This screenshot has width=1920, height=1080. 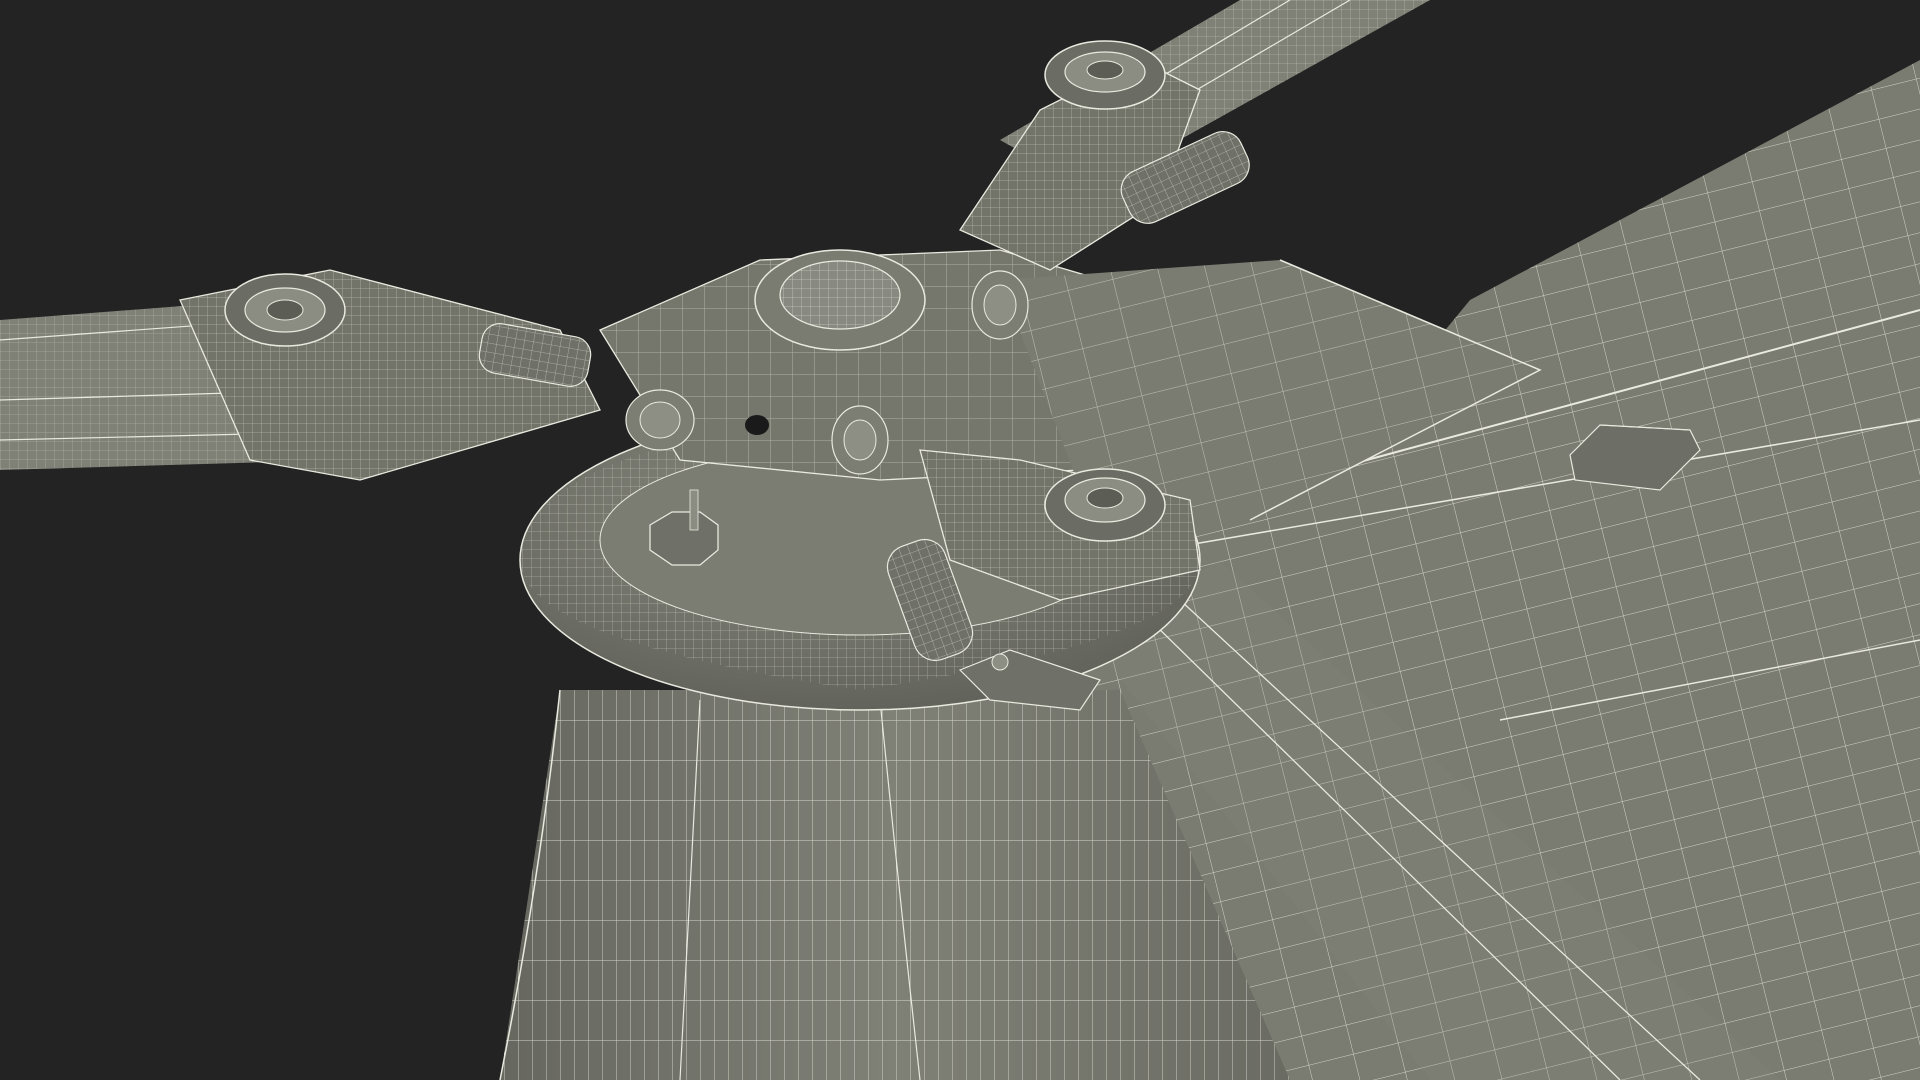 What do you see at coordinates (1105, 75) in the screenshot?
I see `bearing-upper` at bounding box center [1105, 75].